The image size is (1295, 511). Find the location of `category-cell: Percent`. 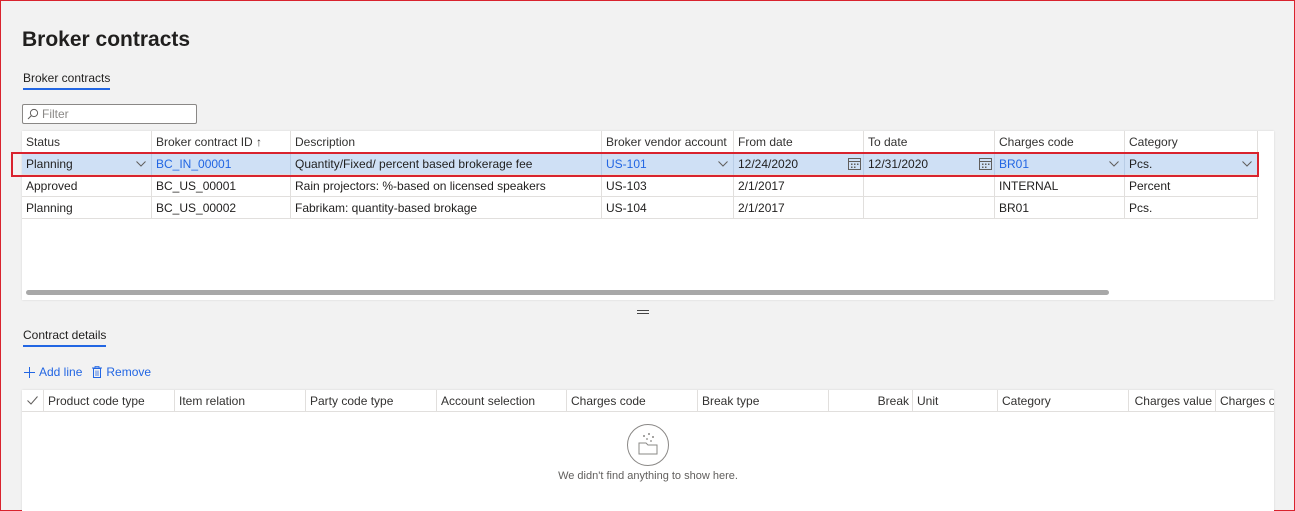

category-cell: Percent is located at coordinates (1191, 186).